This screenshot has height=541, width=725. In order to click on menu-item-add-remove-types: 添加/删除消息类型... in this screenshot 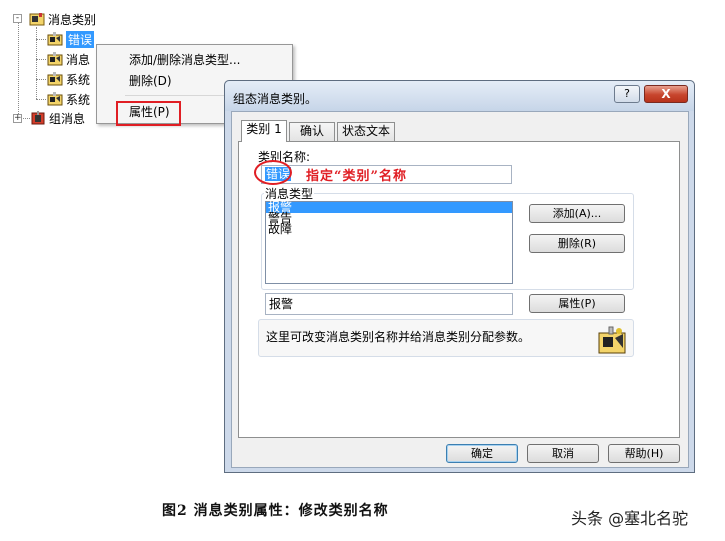, I will do `click(194, 60)`.